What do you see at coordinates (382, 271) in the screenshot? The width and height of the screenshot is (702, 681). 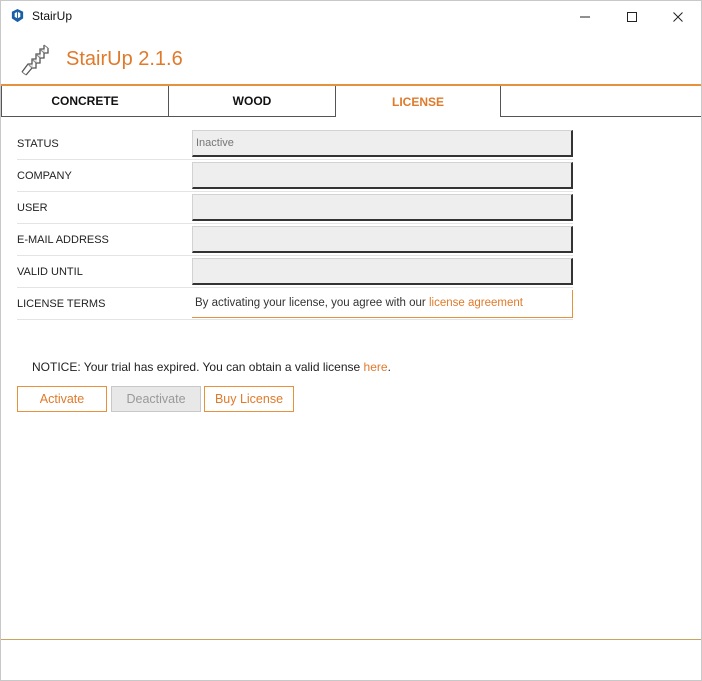 I see `valid-until-field` at bounding box center [382, 271].